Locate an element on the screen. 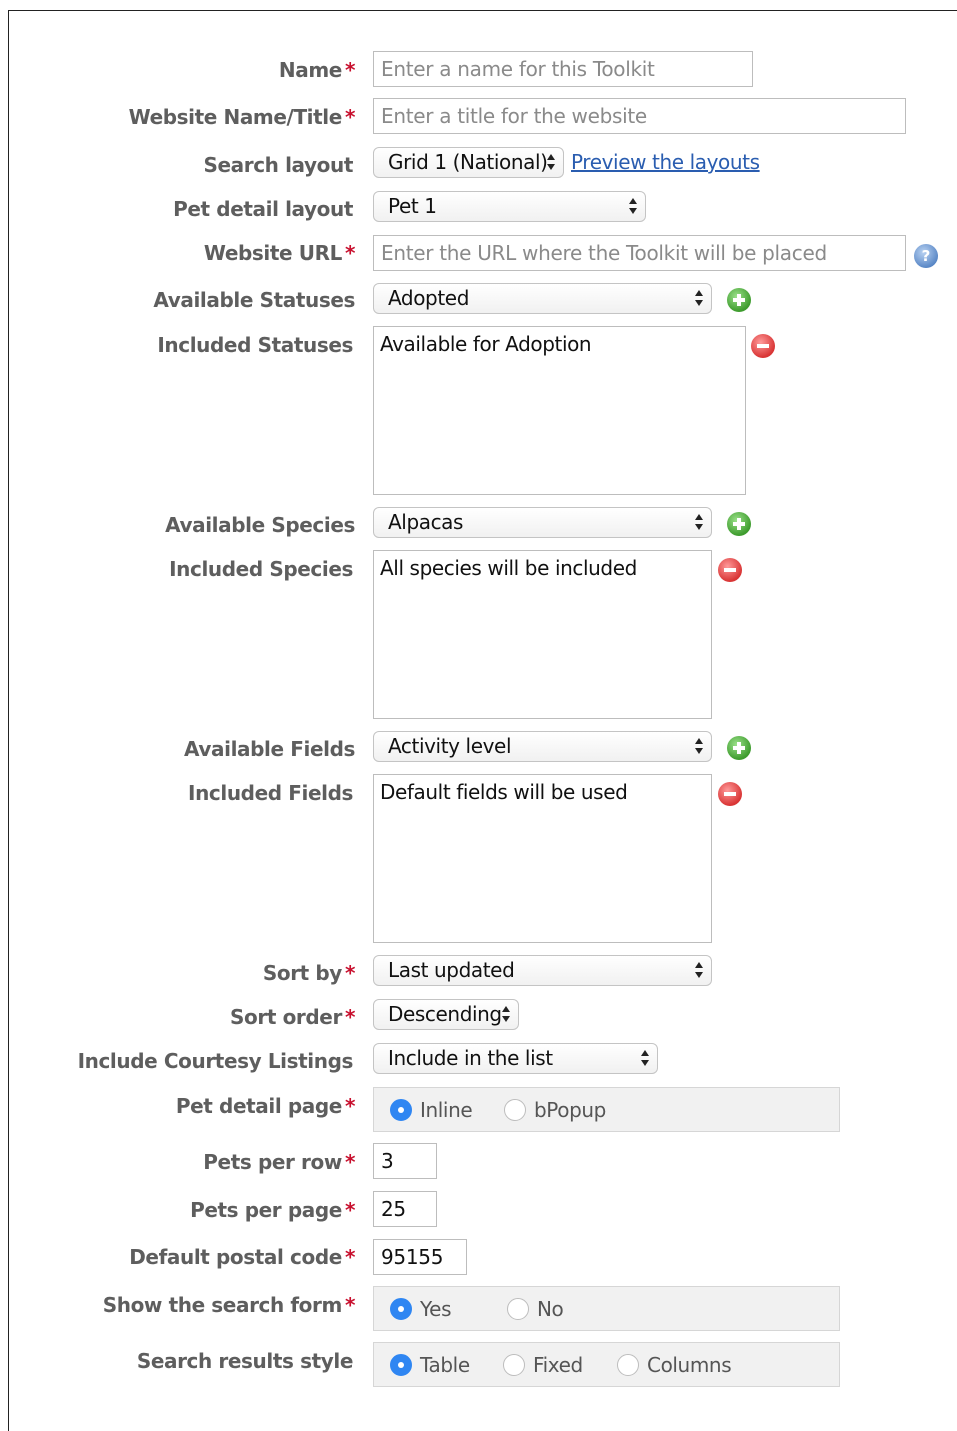 The image size is (957, 1431). included-fields-list: Default fields will be used is located at coordinates (542, 858).